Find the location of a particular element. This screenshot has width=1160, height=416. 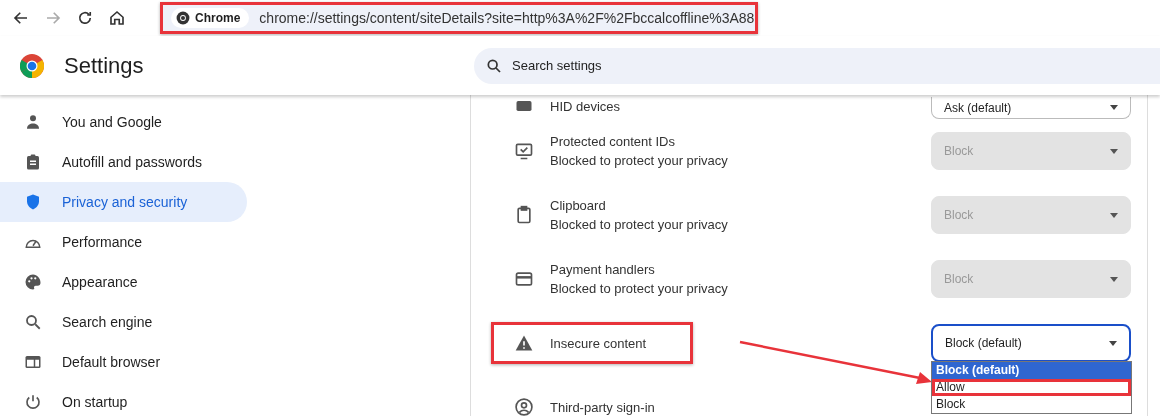

shield-icon is located at coordinates (33, 202).